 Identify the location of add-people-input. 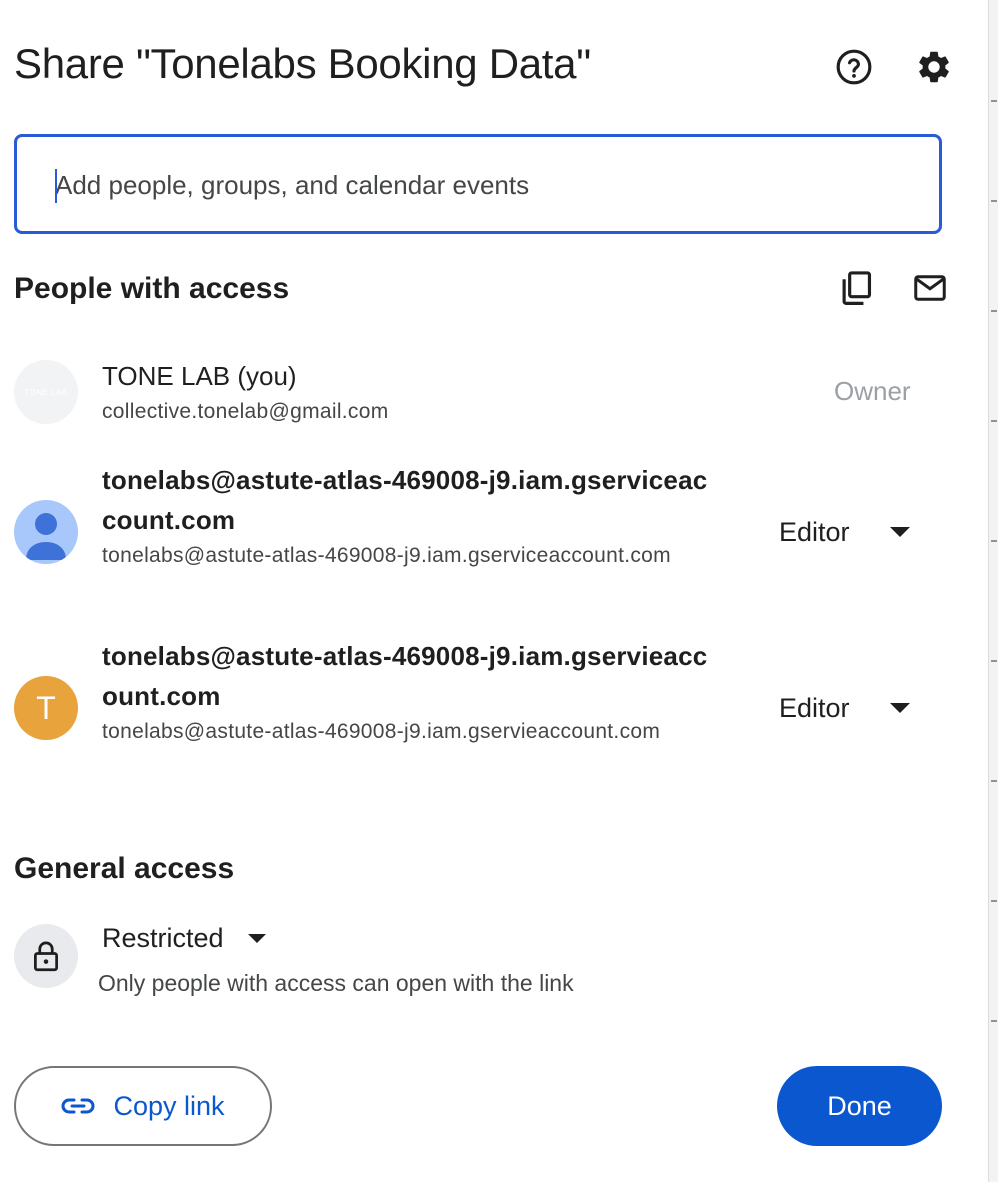
(485, 185).